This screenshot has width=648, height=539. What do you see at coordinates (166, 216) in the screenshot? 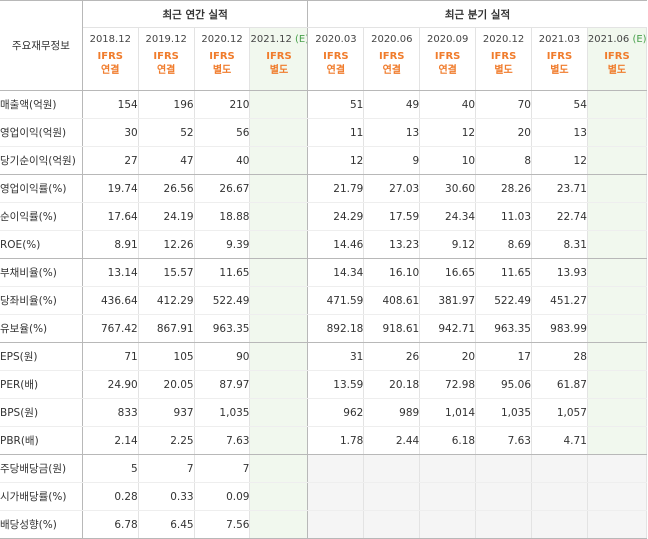
I see `metric-value: 24.19` at bounding box center [166, 216].